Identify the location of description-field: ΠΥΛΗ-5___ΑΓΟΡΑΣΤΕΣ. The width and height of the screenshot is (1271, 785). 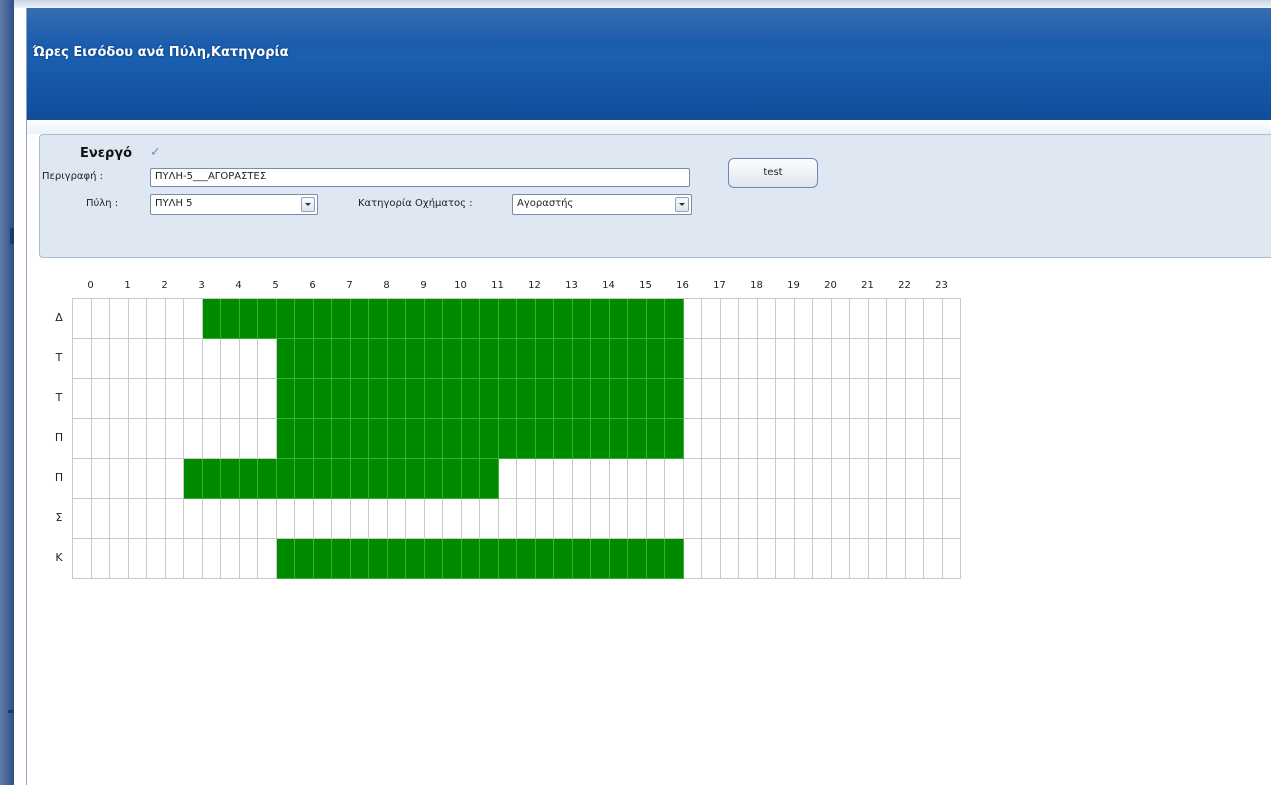
(420, 177).